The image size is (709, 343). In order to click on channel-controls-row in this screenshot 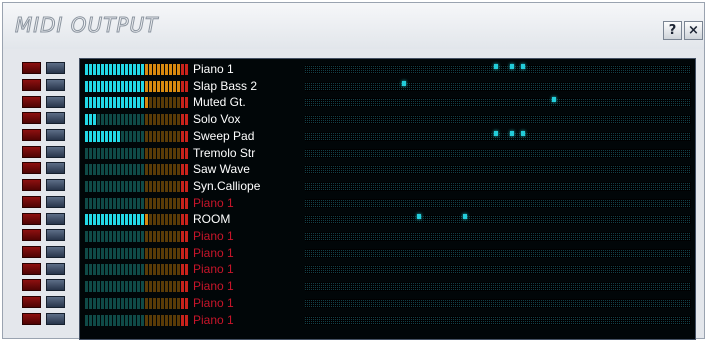, I will do `click(52, 185)`.